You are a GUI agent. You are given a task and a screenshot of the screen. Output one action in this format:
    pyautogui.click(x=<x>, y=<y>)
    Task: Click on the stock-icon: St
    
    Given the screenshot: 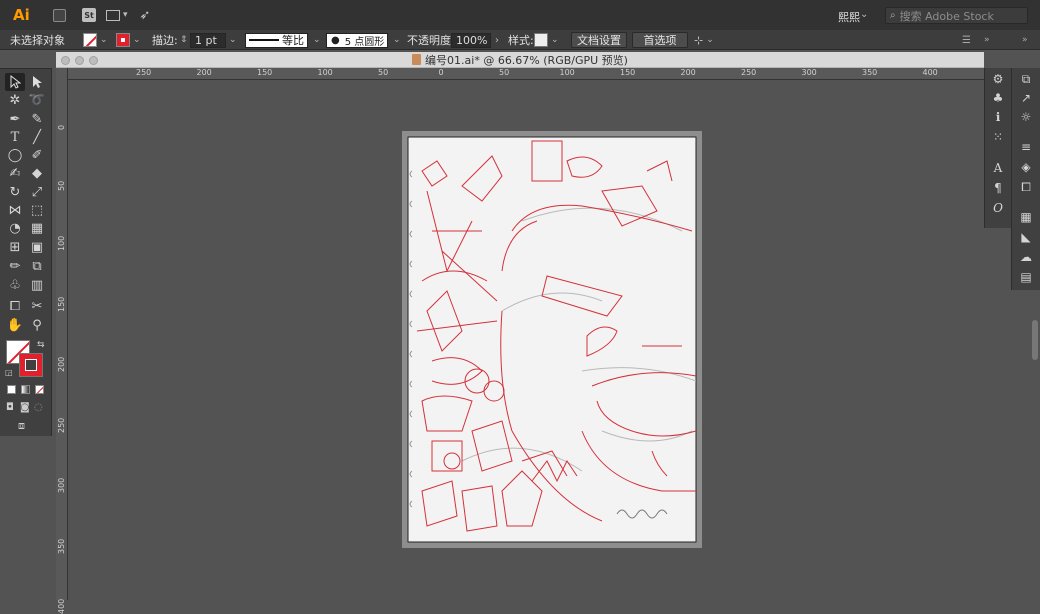 What is the action you would take?
    pyautogui.click(x=89, y=15)
    